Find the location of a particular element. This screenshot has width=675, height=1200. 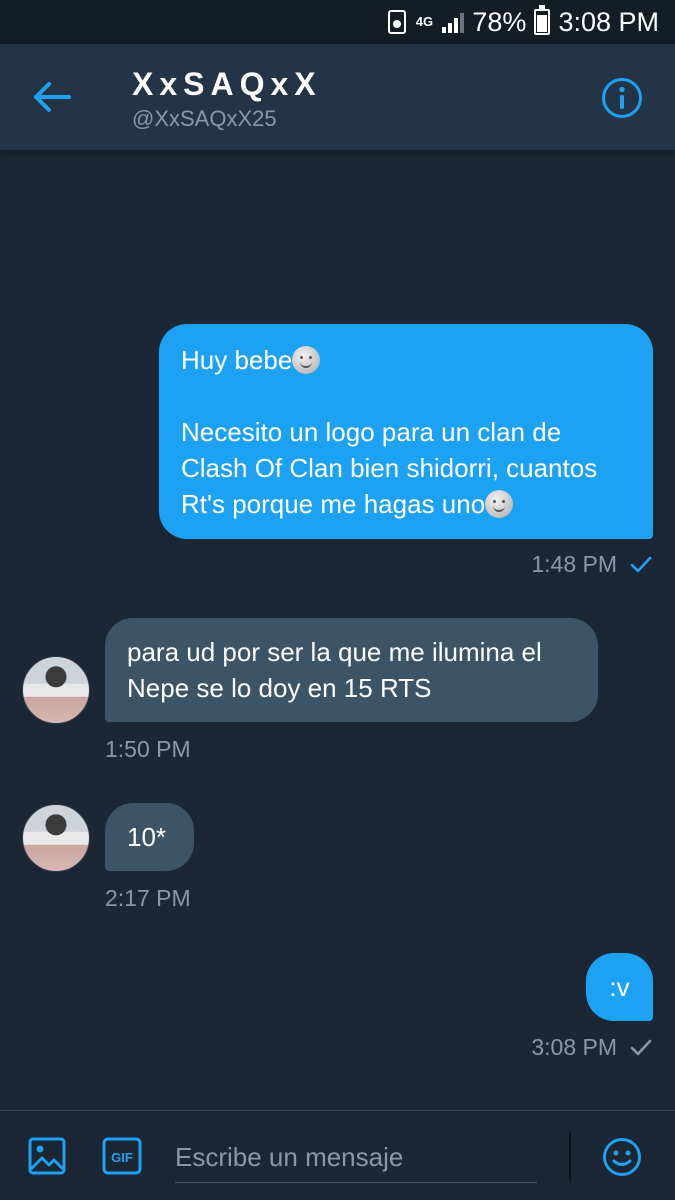

gif-icon: GIF is located at coordinates (122, 1156).